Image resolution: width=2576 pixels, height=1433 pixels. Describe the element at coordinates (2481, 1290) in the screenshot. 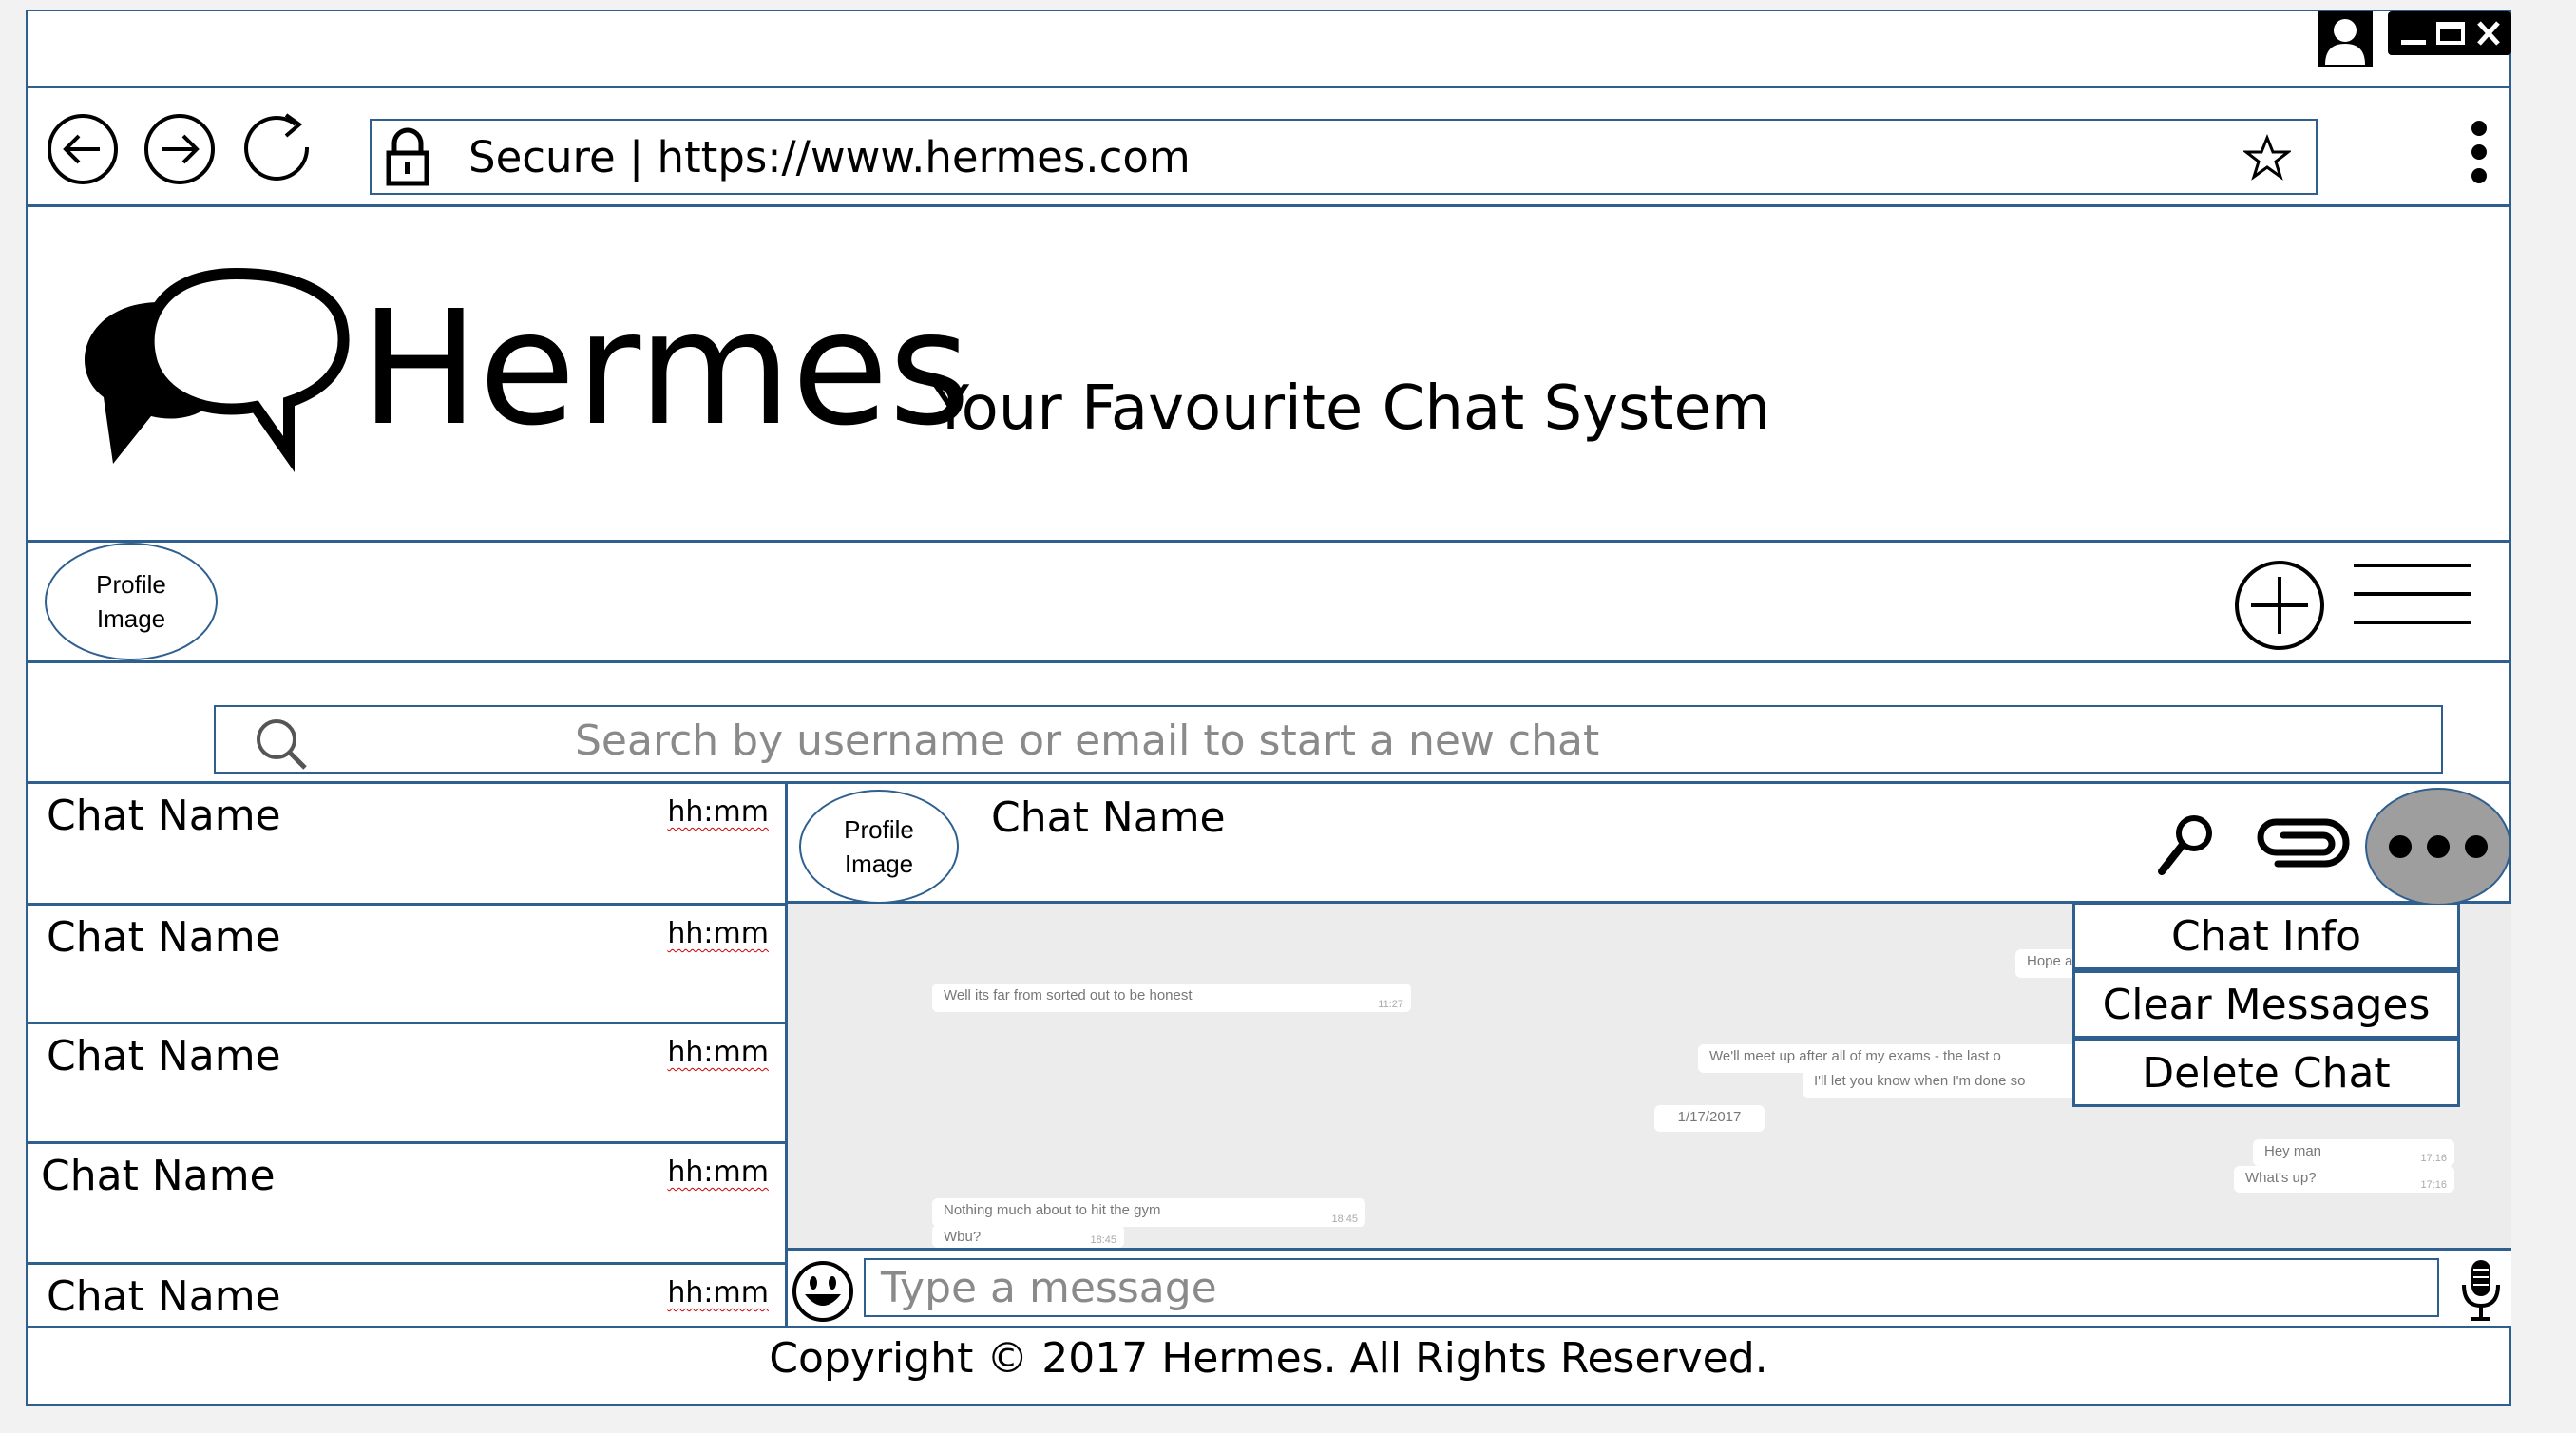

I see `microphone-icon` at that location.